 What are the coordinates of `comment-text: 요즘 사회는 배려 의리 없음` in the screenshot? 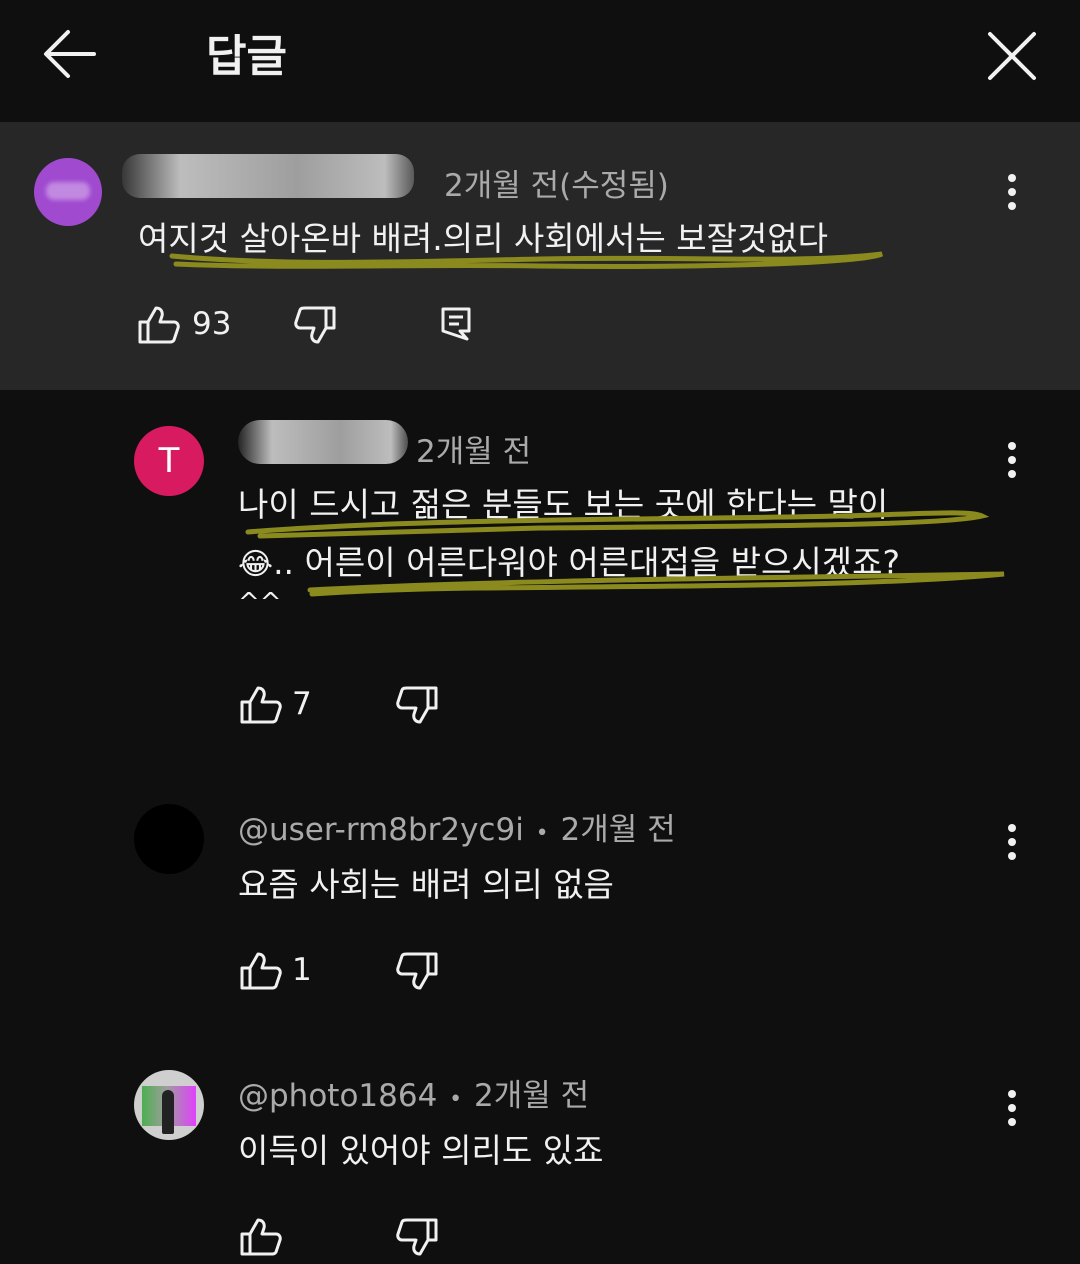 It's located at (426, 884).